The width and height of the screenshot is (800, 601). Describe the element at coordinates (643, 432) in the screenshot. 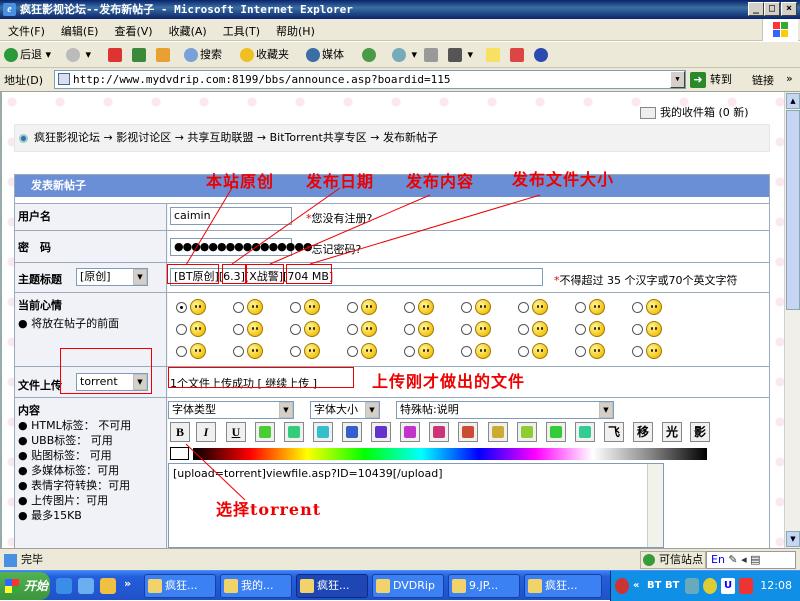

I see `shadow-button: 移` at that location.